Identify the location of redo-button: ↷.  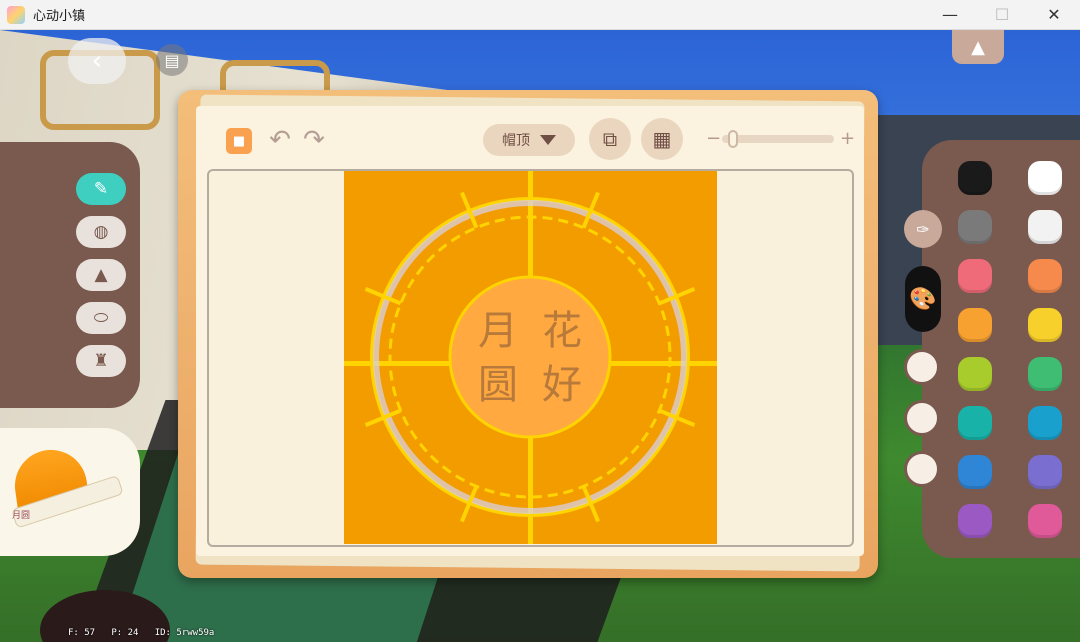
(314, 140).